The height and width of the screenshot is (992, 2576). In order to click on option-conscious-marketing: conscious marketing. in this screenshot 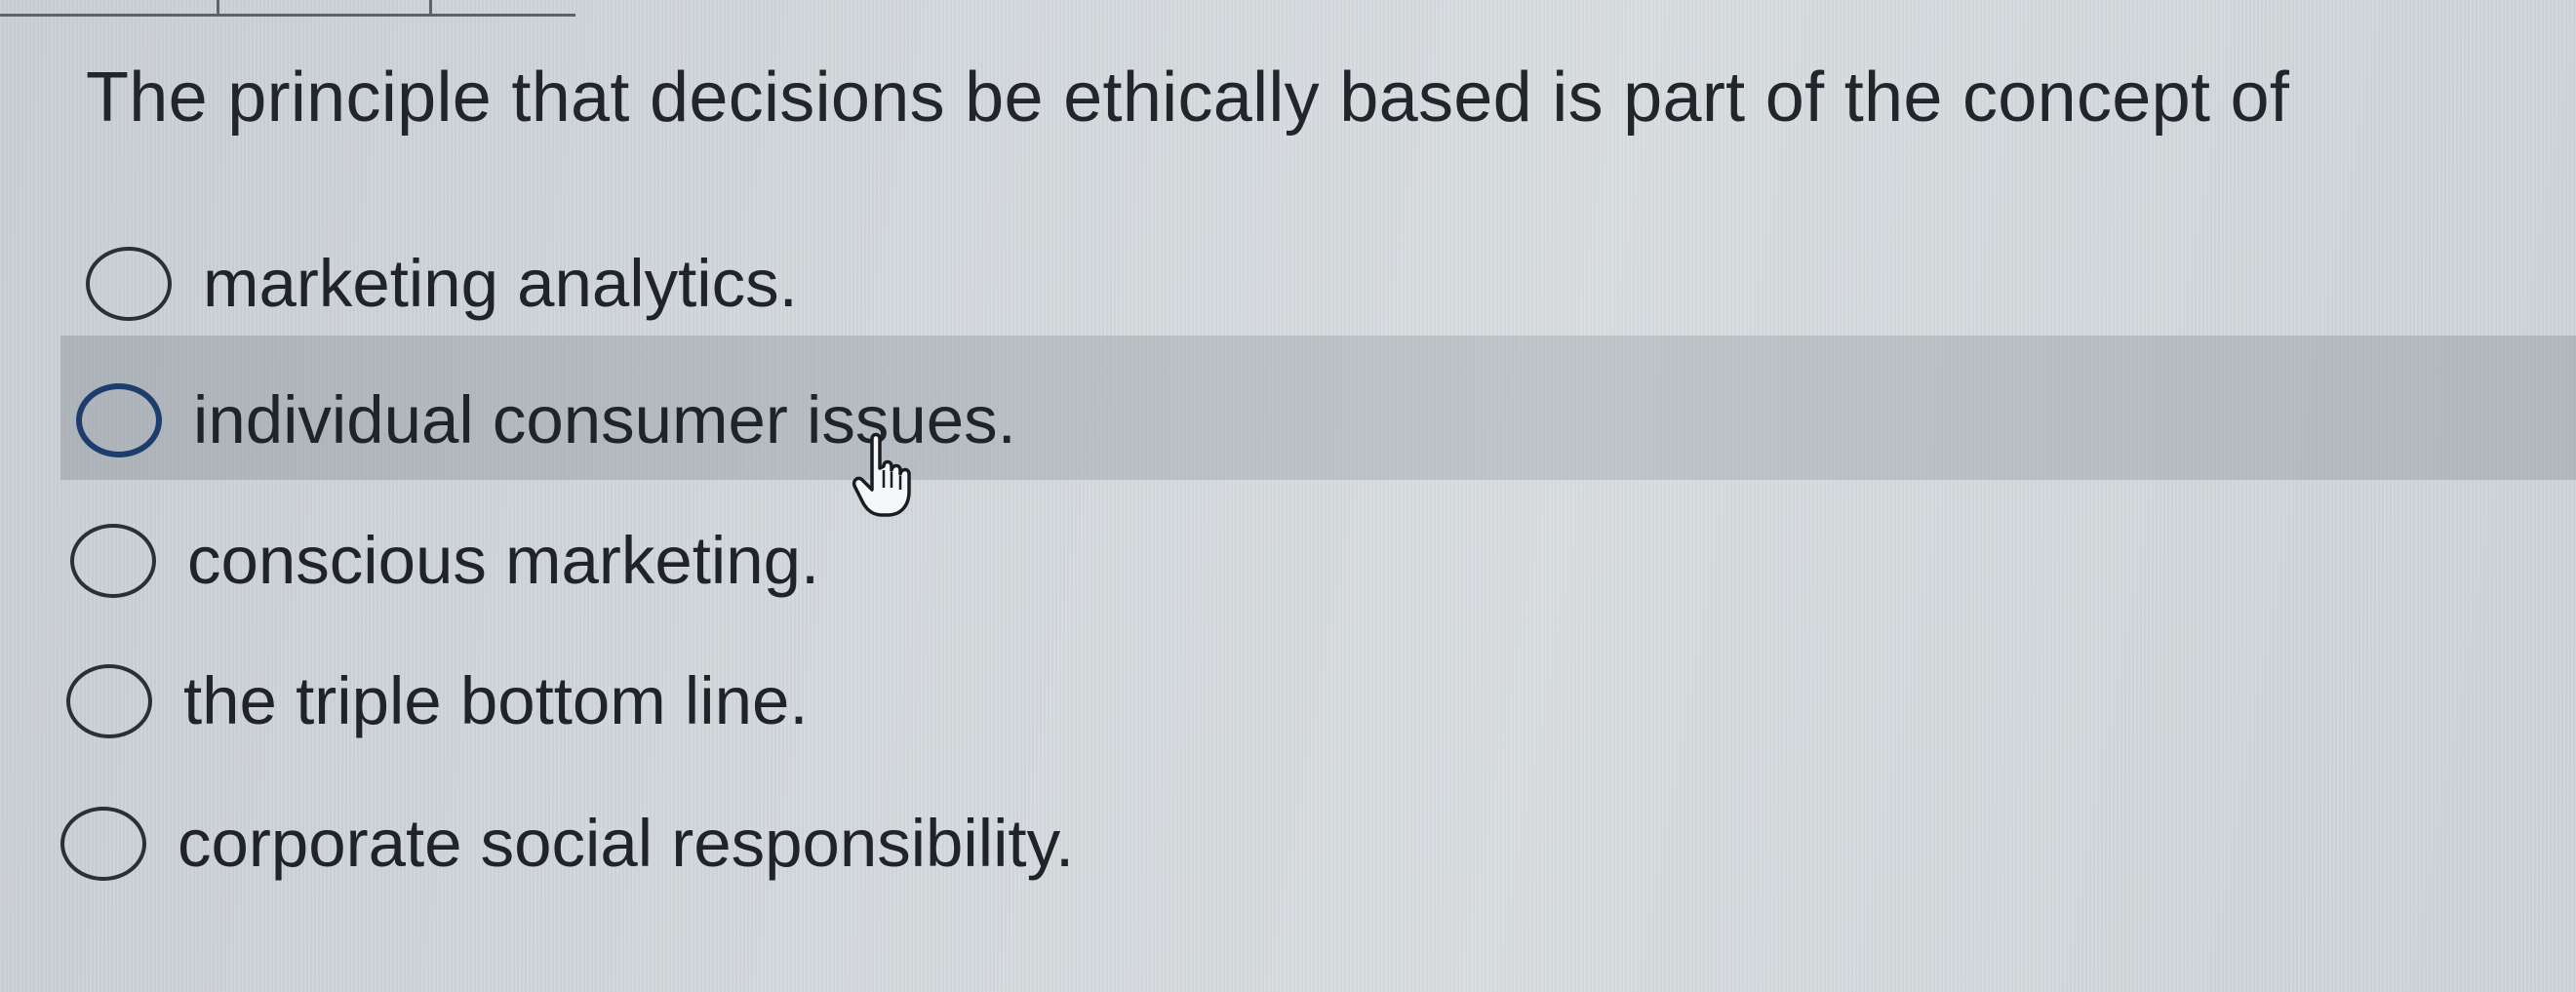, I will do `click(444, 561)`.